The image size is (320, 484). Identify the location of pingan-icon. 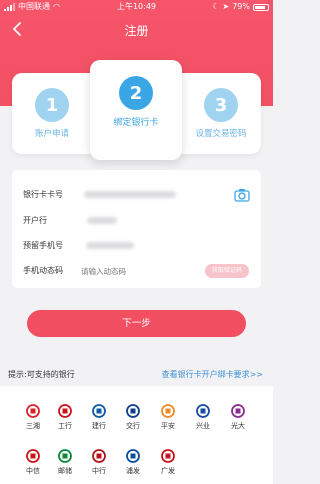
(168, 411).